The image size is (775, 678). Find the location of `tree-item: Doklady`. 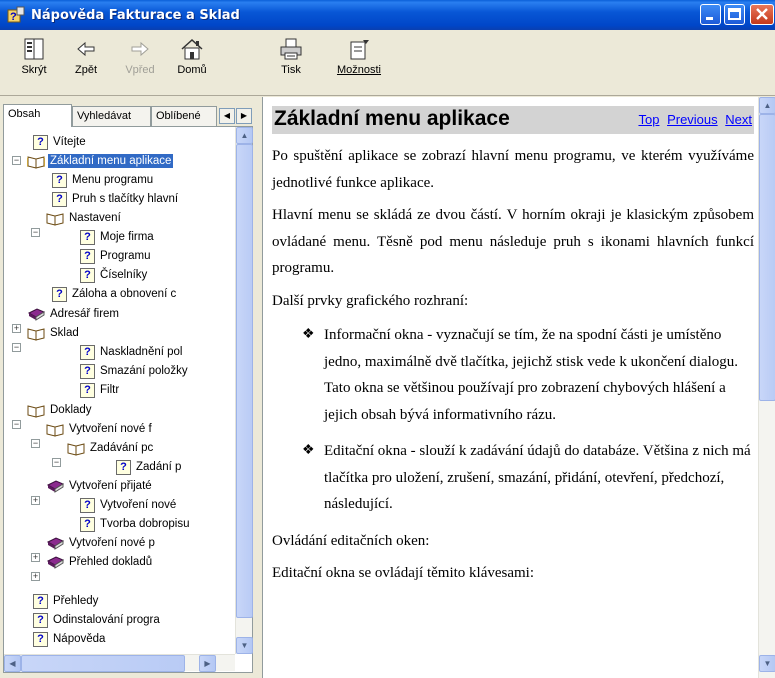

tree-item: Doklady is located at coordinates (60, 410).